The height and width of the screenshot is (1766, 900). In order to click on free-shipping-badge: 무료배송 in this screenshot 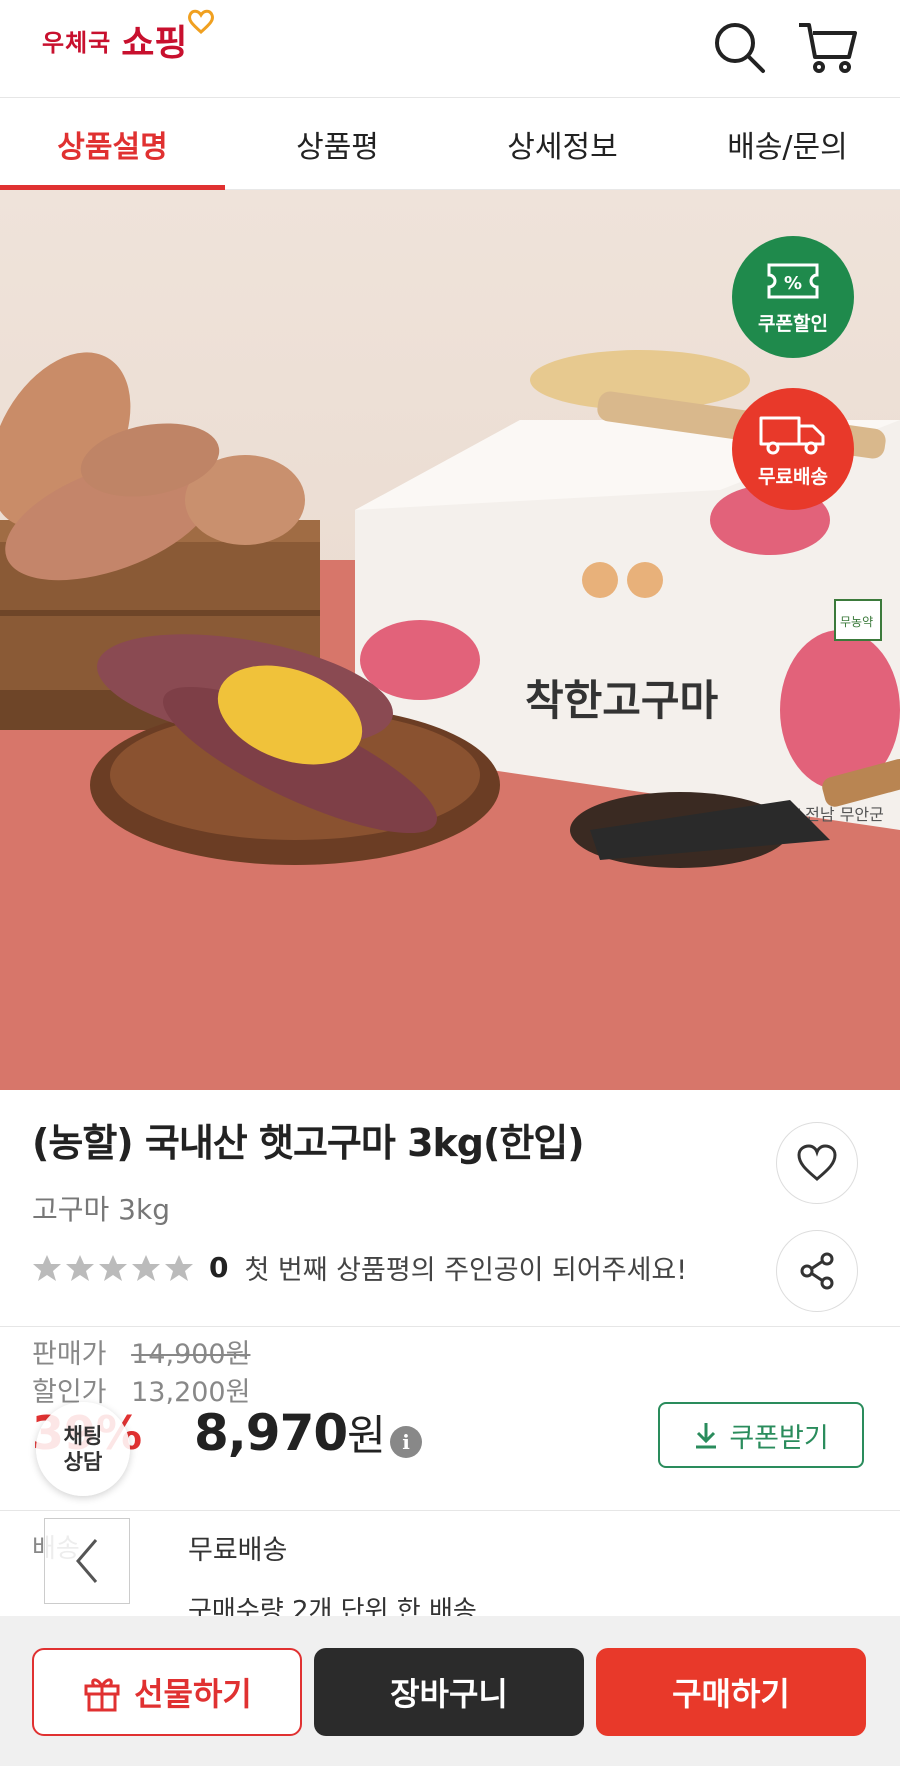, I will do `click(793, 449)`.